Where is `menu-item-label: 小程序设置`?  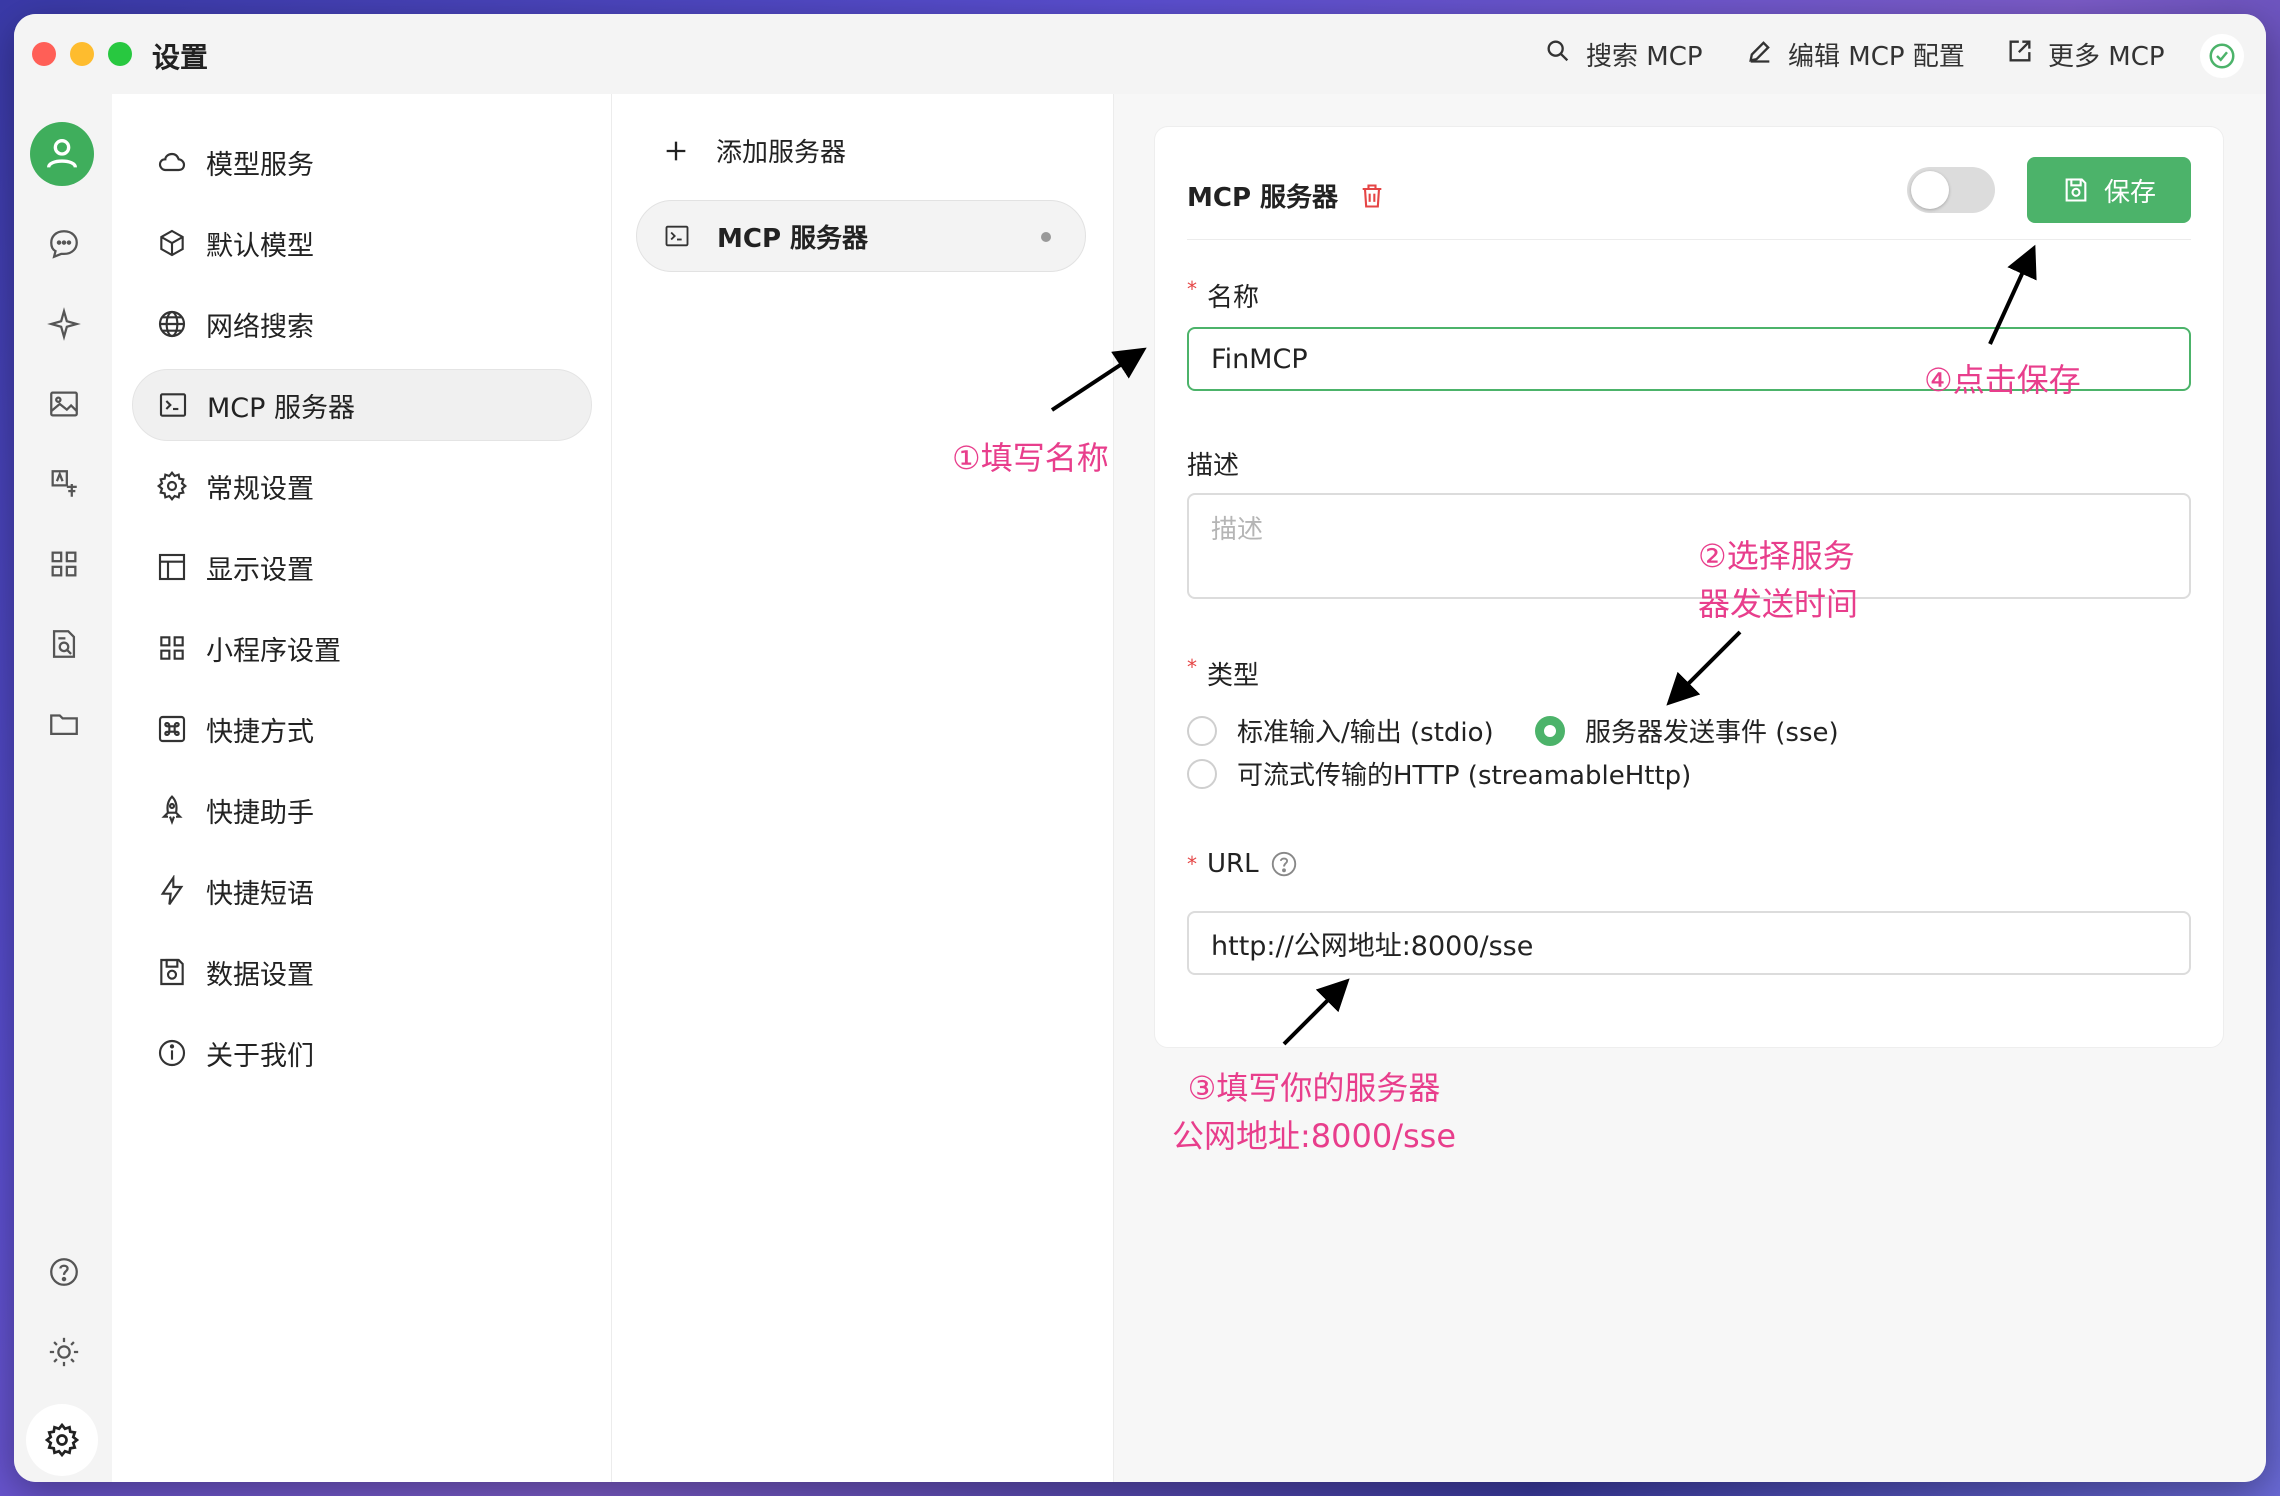
menu-item-label: 小程序设置 is located at coordinates (273, 651).